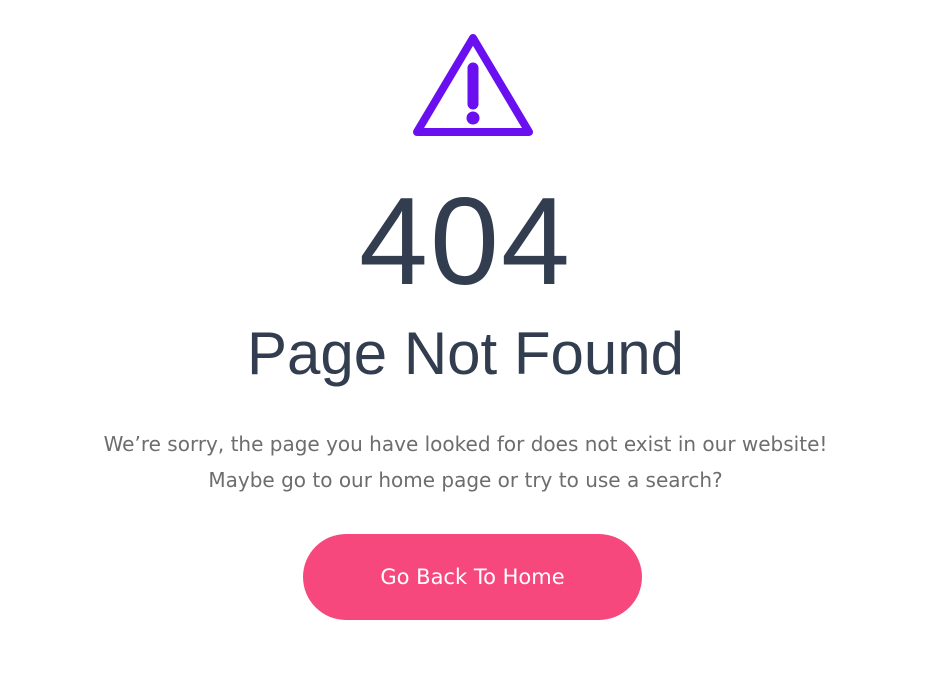 The width and height of the screenshot is (931, 683). Describe the element at coordinates (465, 353) in the screenshot. I see `page-title: Page Not Found` at that location.